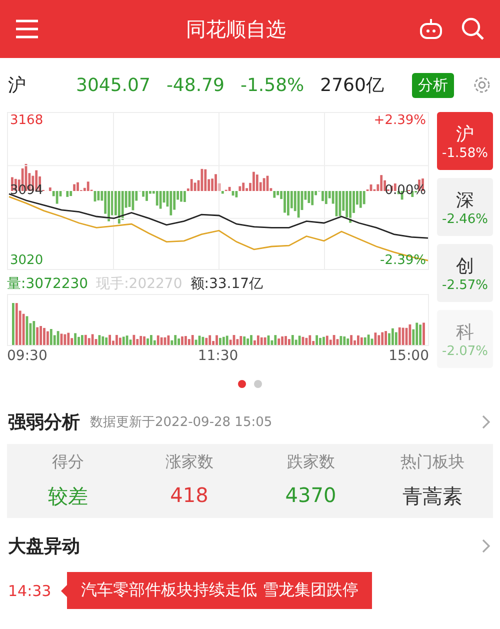 The height and width of the screenshot is (629, 500). I want to click on y-axis-label: 3020, so click(27, 261).